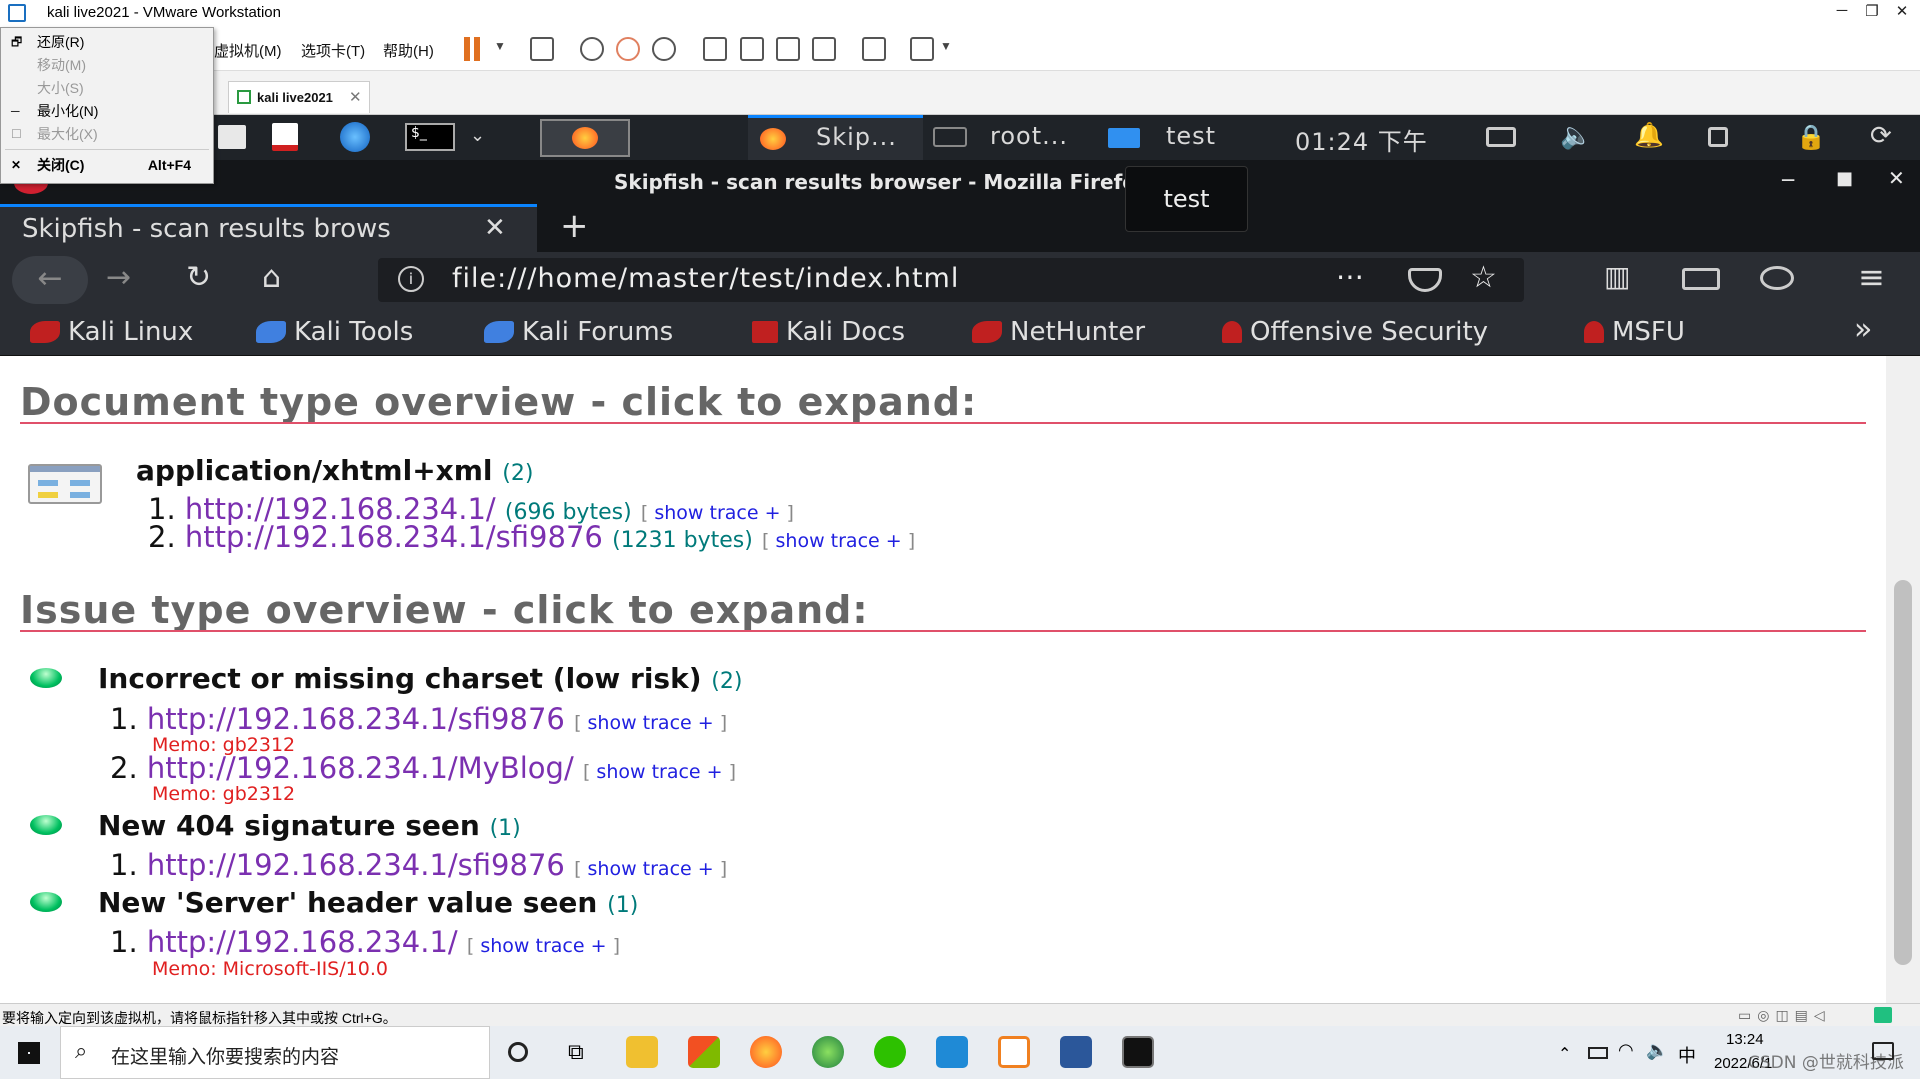 This screenshot has width=1920, height=1079. Describe the element at coordinates (309, 825) in the screenshot. I see `issue-title: New 404 signature seen (1)` at that location.